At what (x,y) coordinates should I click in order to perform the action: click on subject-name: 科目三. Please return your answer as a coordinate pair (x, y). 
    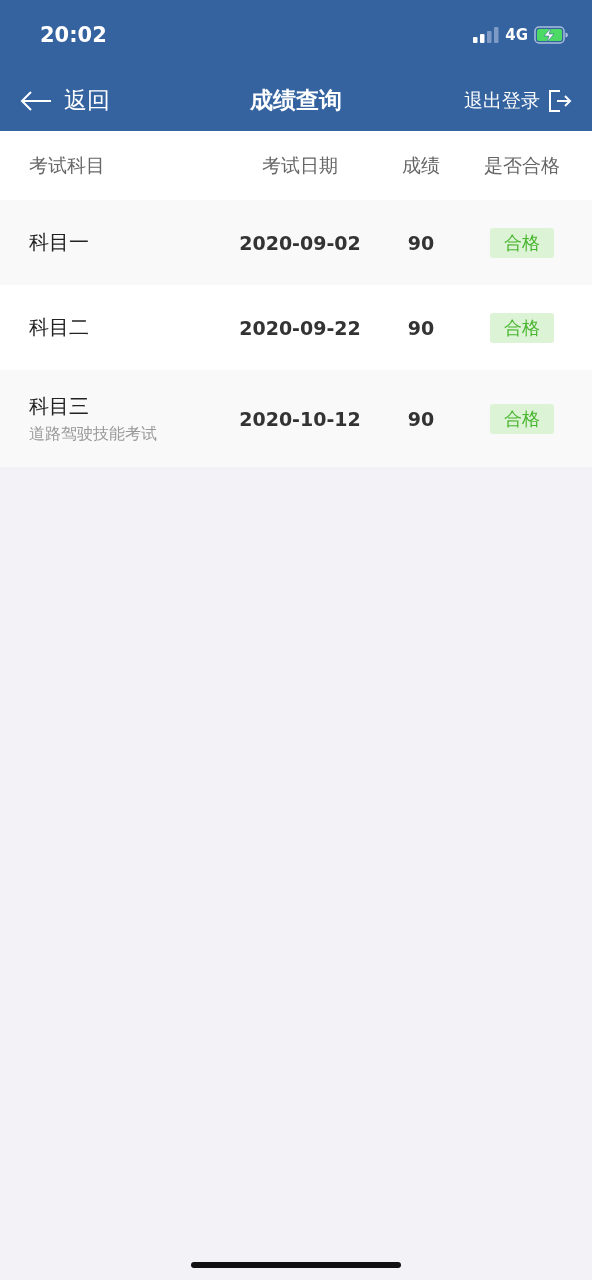
    Looking at the image, I should click on (59, 406).